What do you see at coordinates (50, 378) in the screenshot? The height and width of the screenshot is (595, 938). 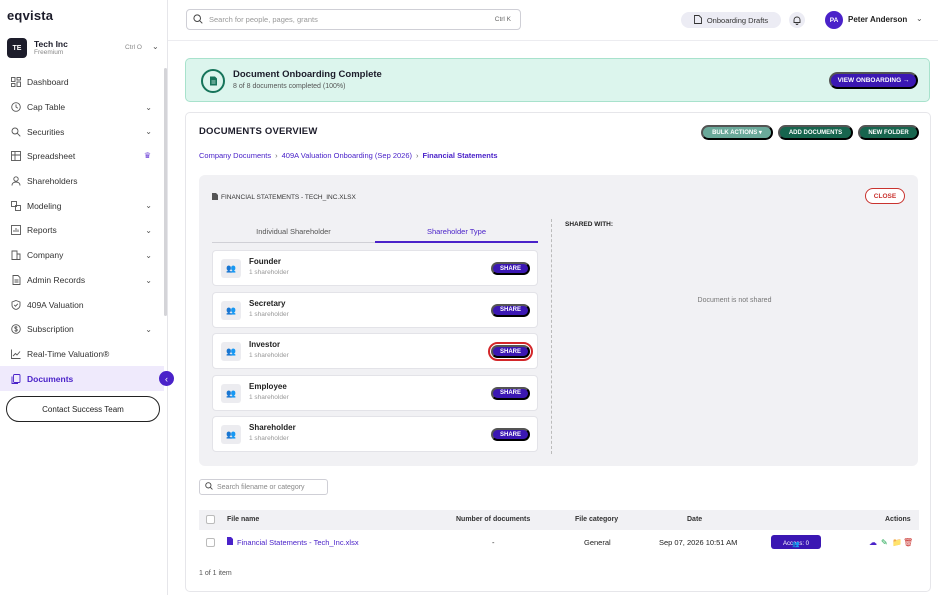 I see `sidebar-item-label: Documents` at bounding box center [50, 378].